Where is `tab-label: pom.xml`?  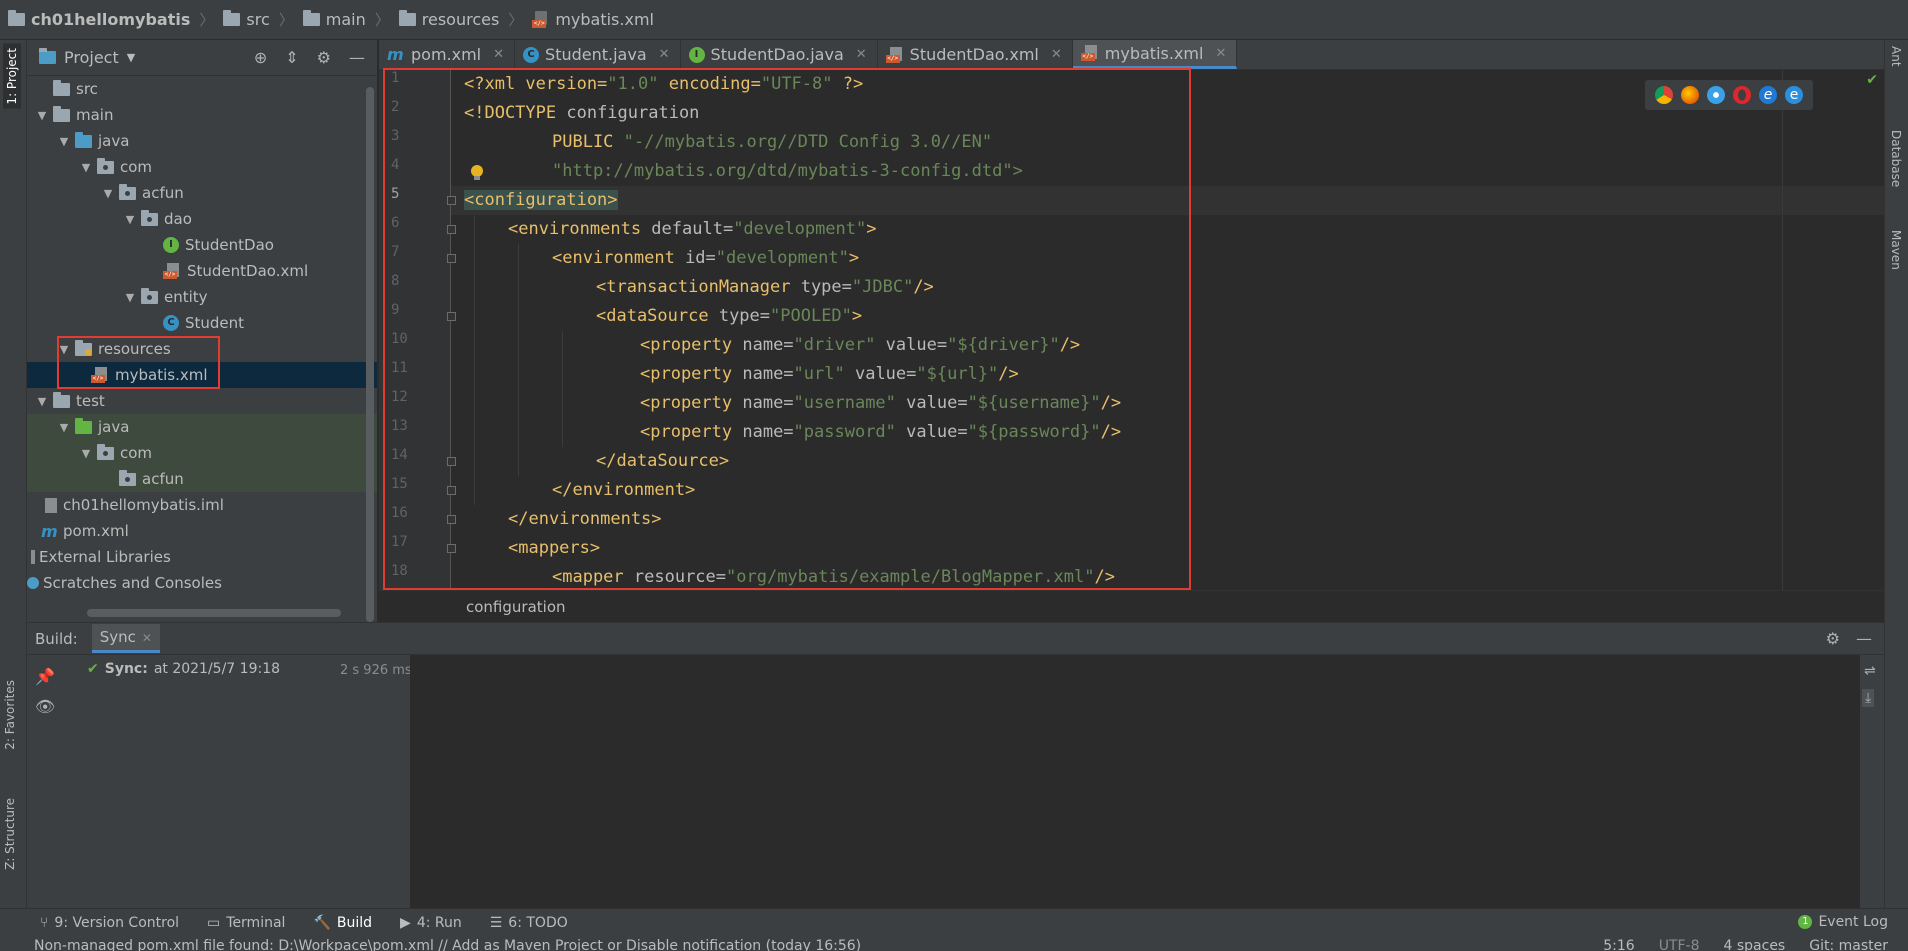 tab-label: pom.xml is located at coordinates (446, 54).